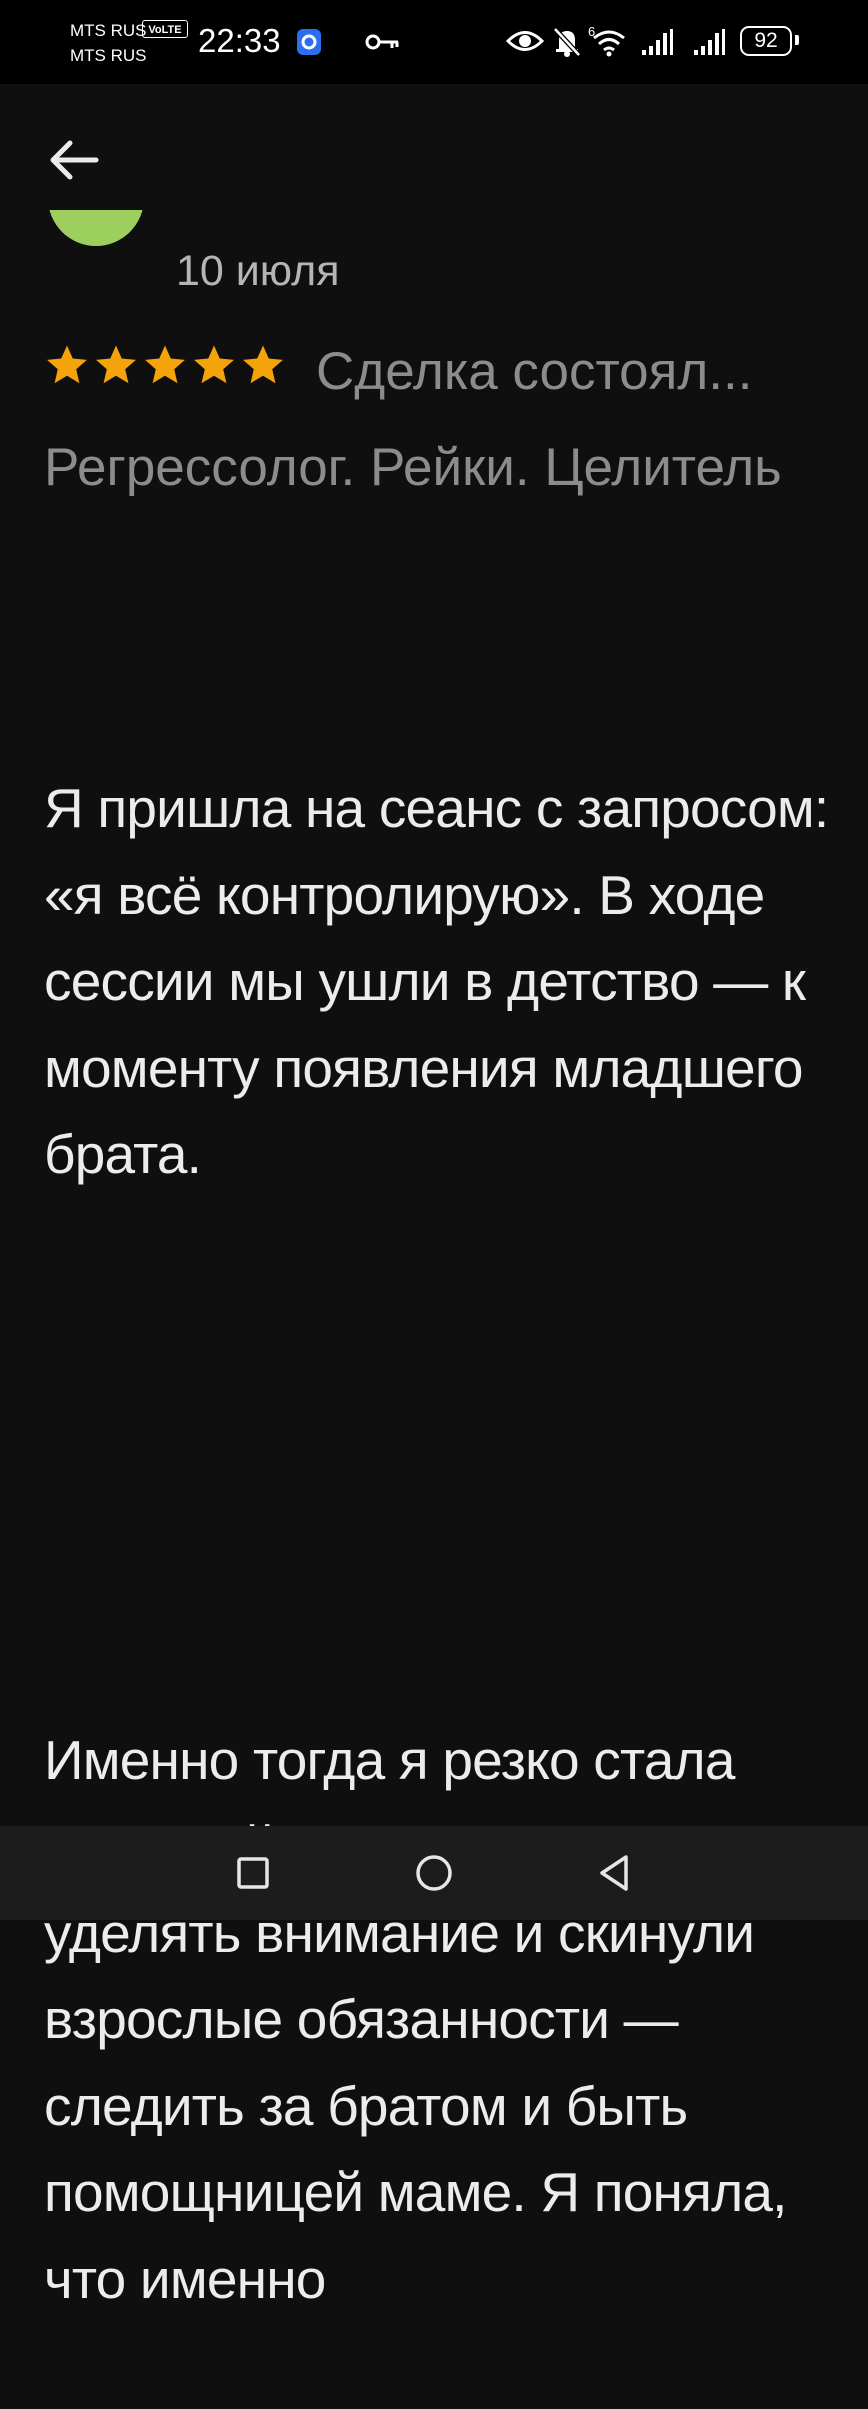 The width and height of the screenshot is (868, 2409). What do you see at coordinates (96, 228) in the screenshot?
I see `avatar-image` at bounding box center [96, 228].